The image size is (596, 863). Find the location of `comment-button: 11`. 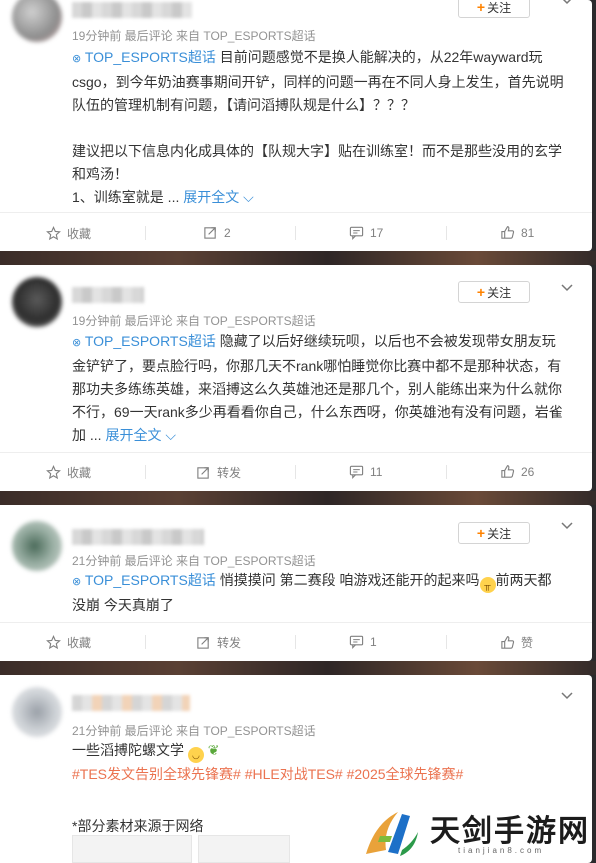

comment-button: 11 is located at coordinates (365, 471).